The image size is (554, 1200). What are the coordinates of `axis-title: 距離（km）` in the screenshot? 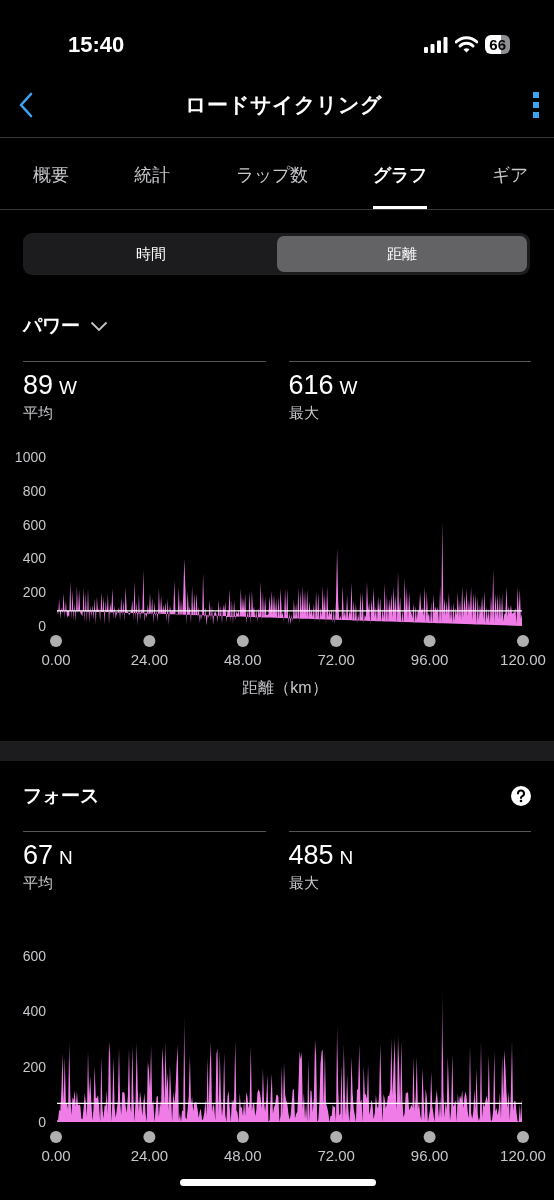 It's located at (285, 687).